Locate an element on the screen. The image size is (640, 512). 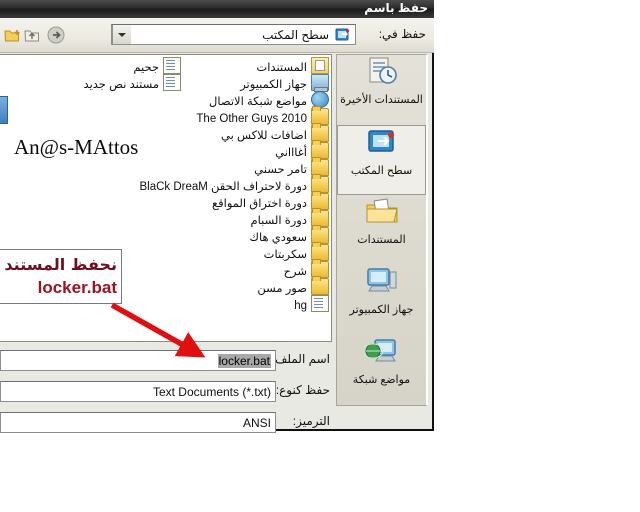
list-item-label: مواضع شبكة الاتصال is located at coordinates (258, 102).